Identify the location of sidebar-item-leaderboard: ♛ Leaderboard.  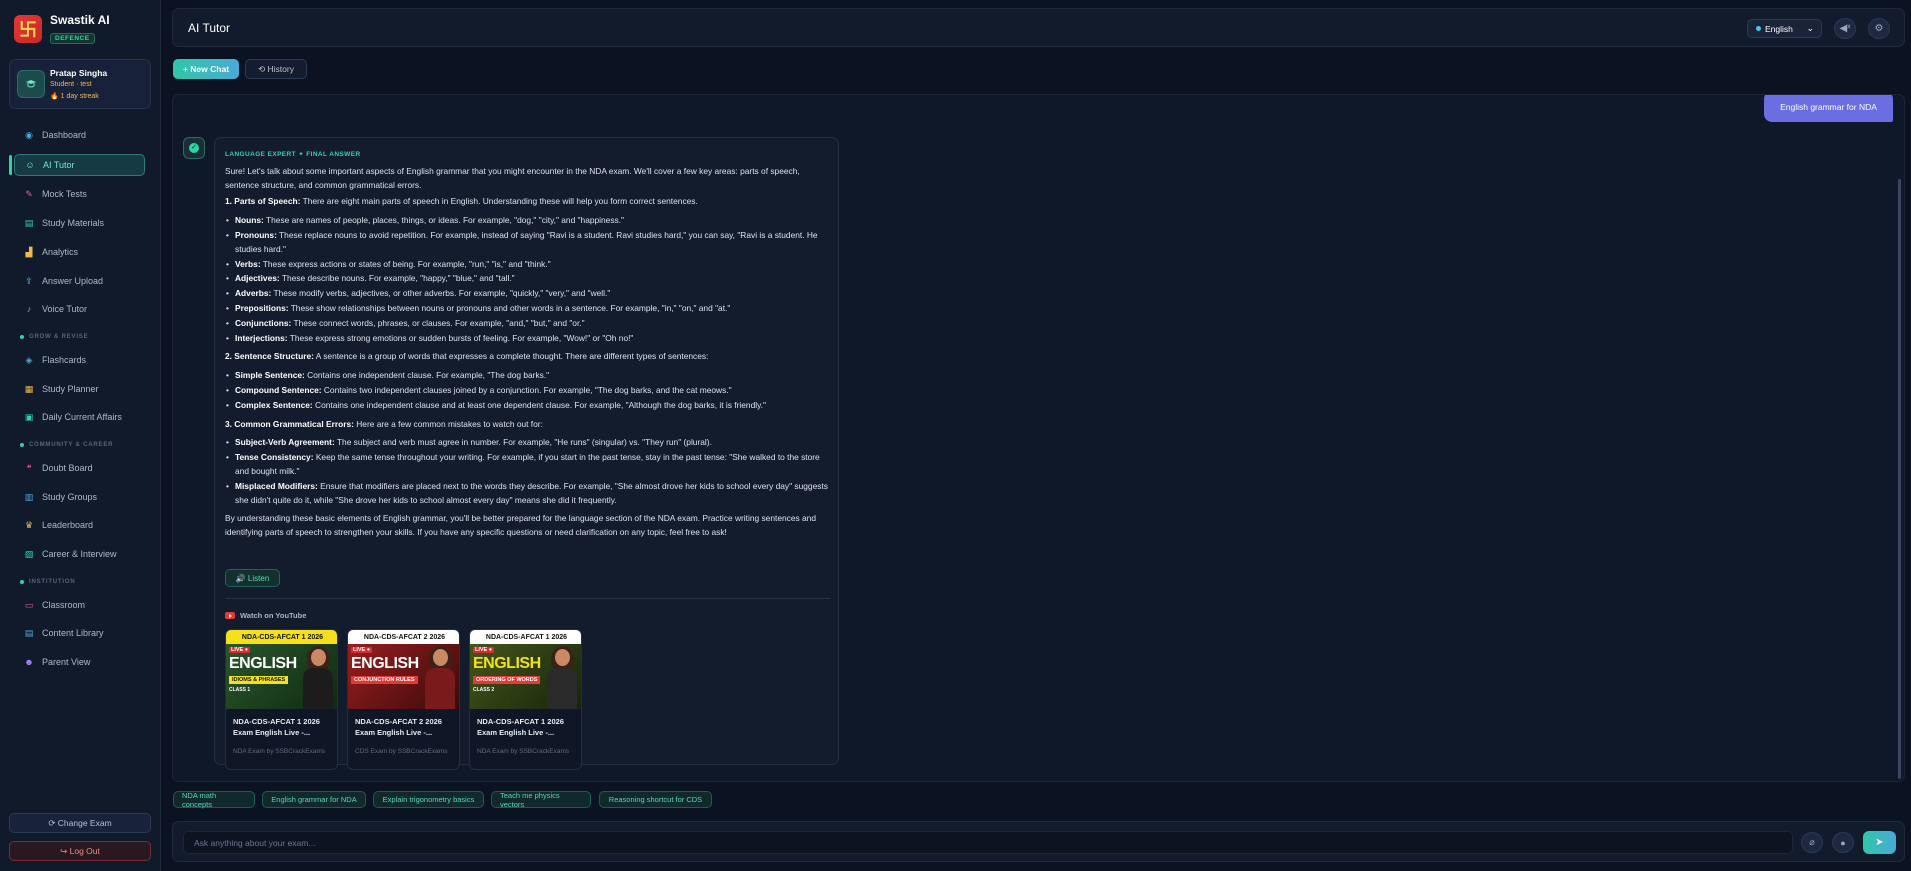
(79, 525).